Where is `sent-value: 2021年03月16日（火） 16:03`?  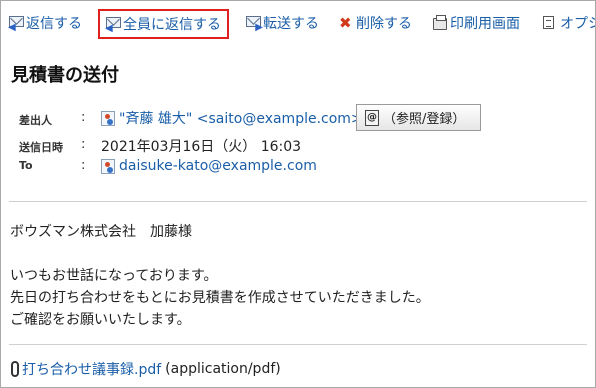
sent-value: 2021年03月16日（火） 16:03 is located at coordinates (201, 147).